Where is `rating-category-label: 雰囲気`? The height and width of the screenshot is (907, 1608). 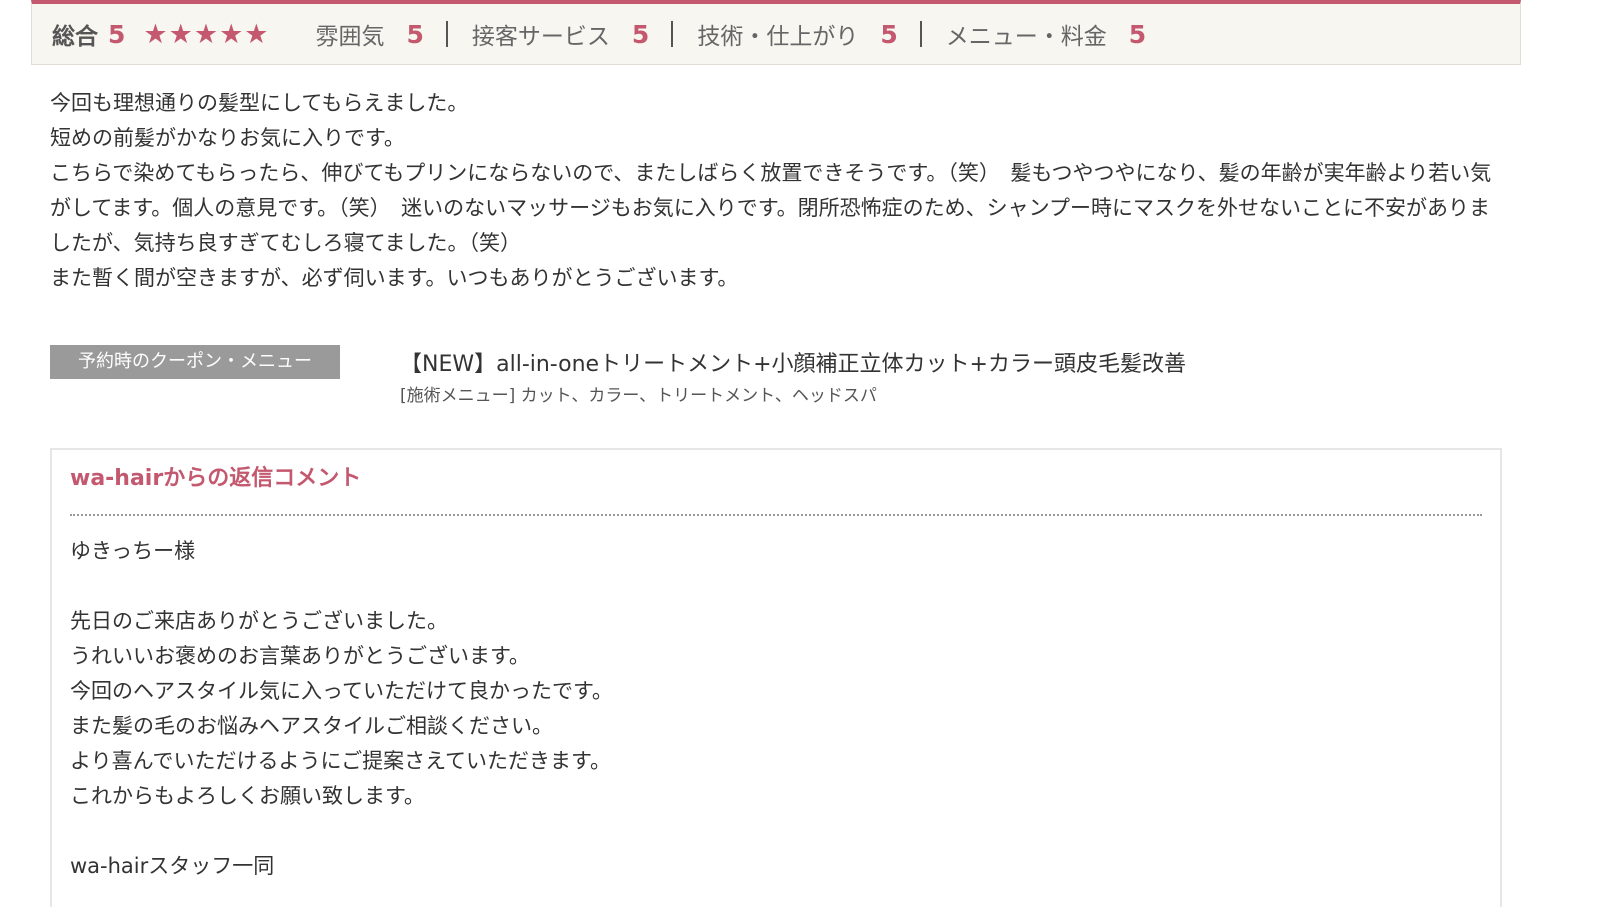
rating-category-label: 雰囲気 is located at coordinates (350, 37).